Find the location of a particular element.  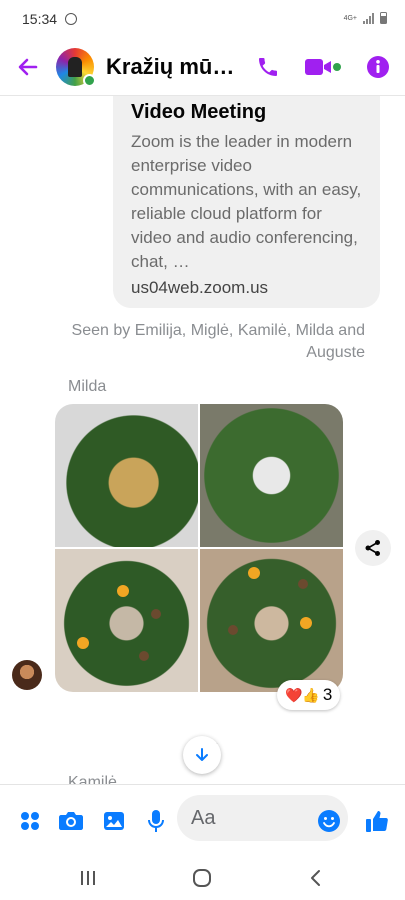

signal-icon is located at coordinates (368, 18).